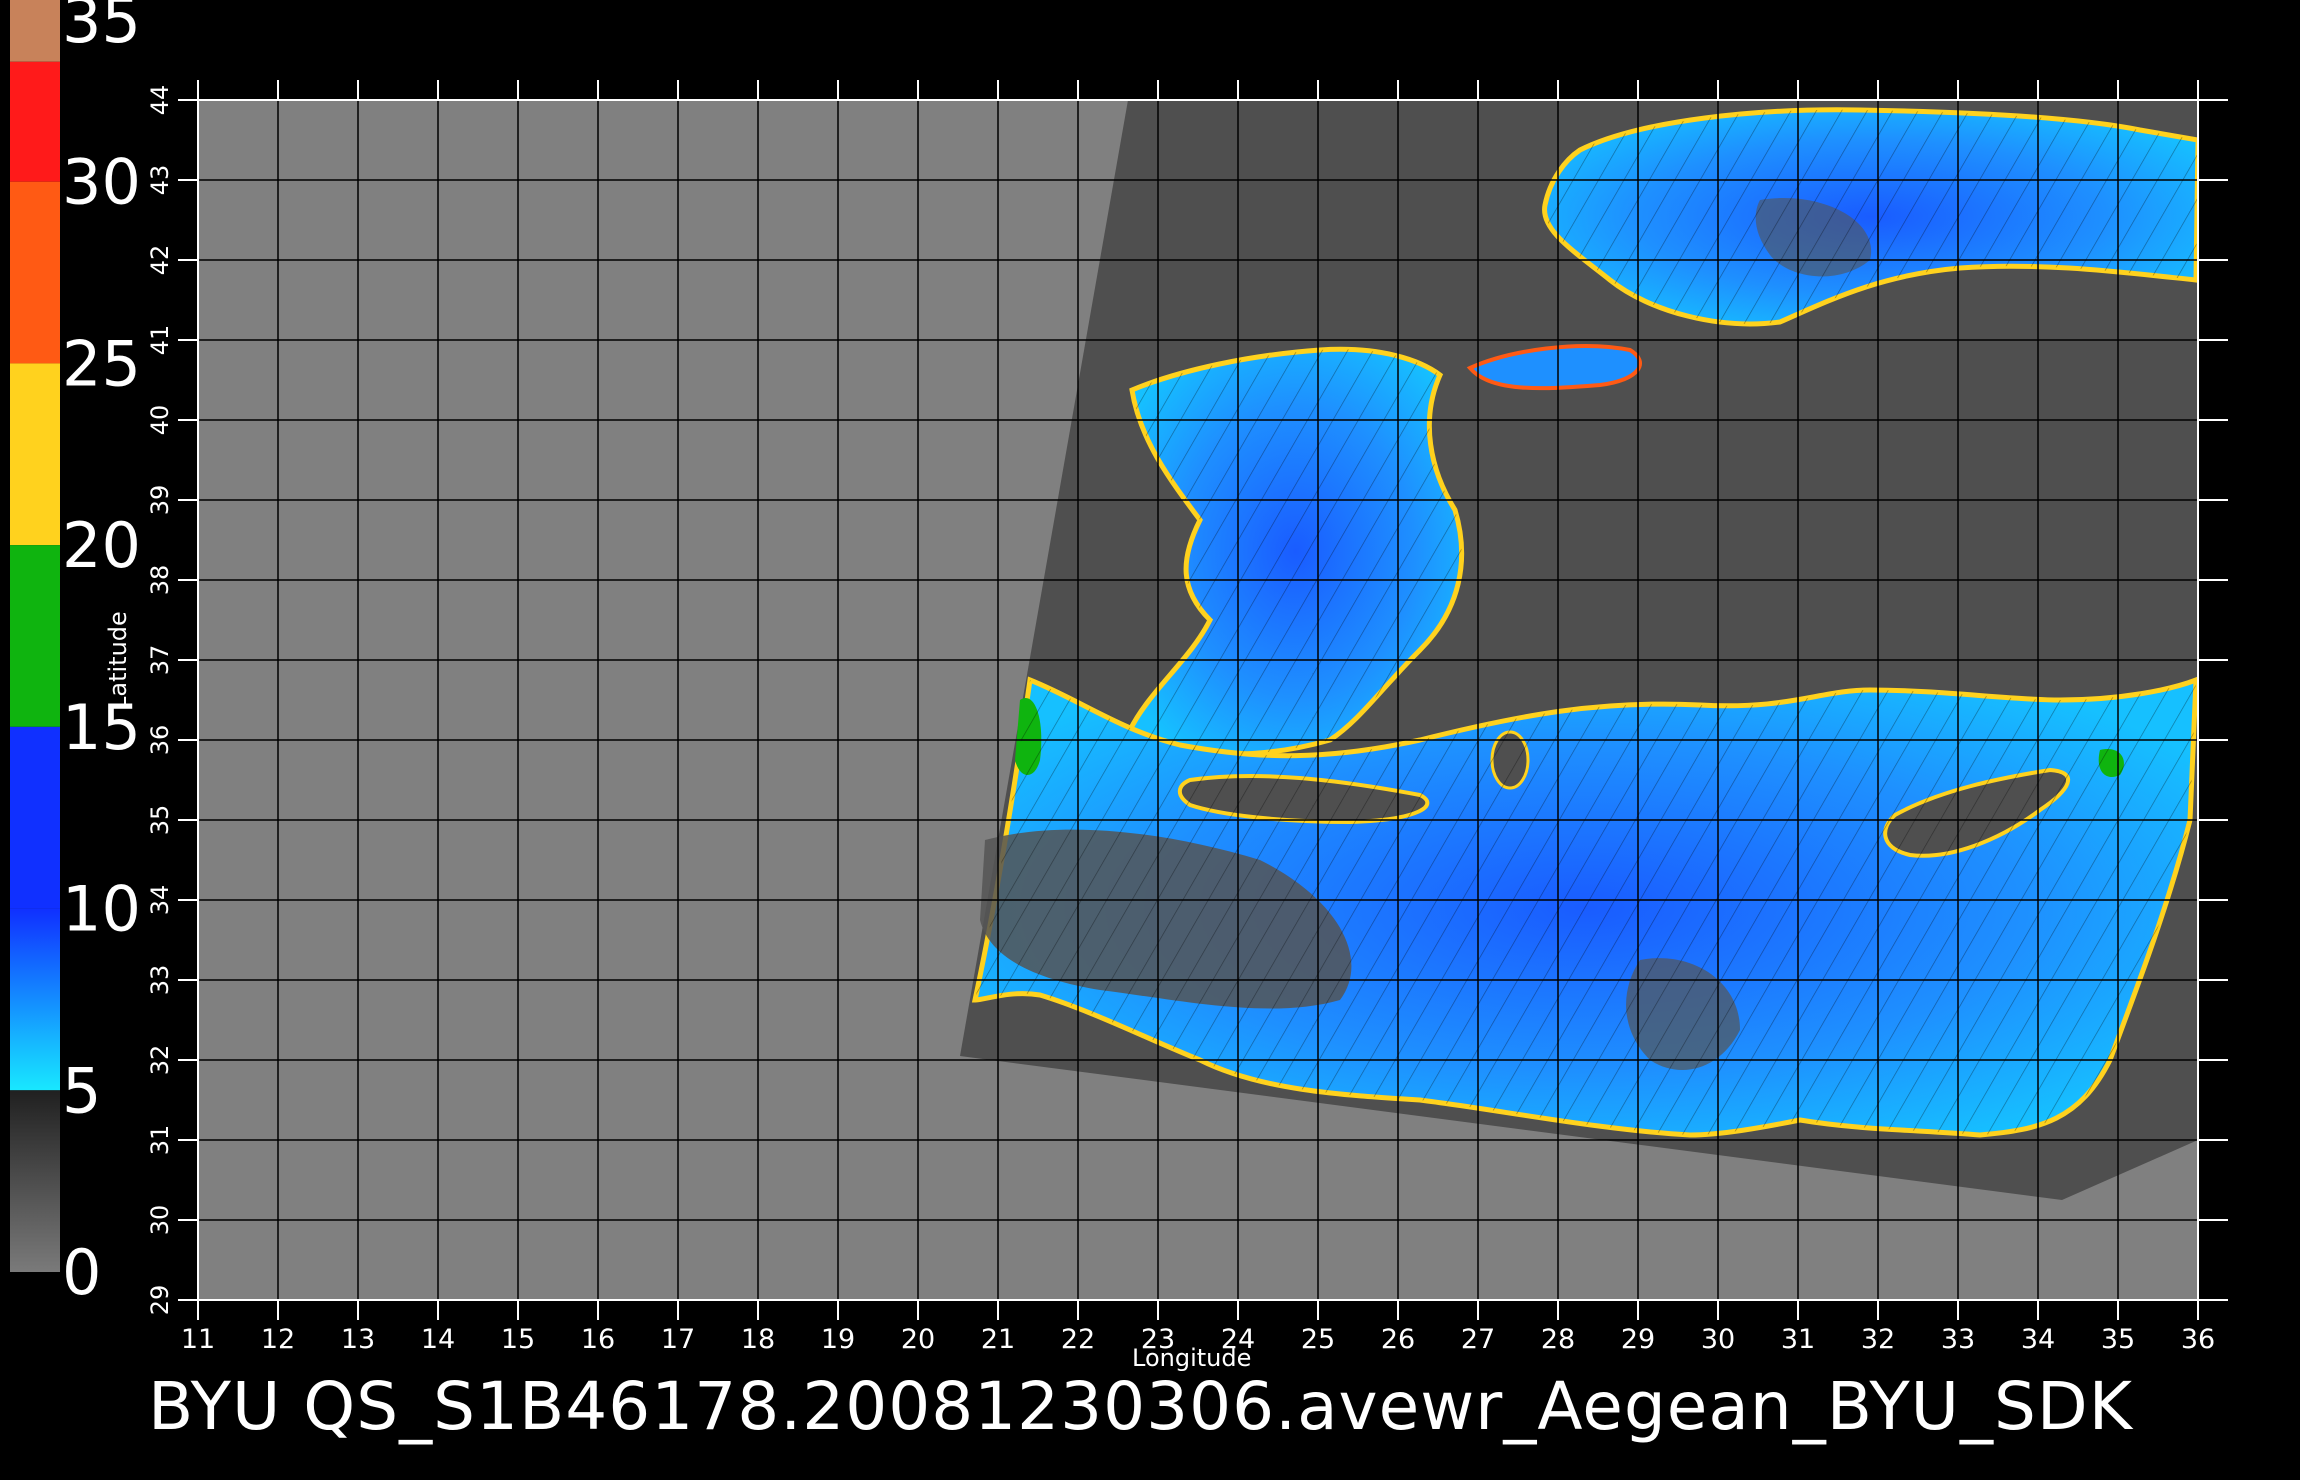 Image resolution: width=2300 pixels, height=1480 pixels. What do you see at coordinates (1638, 1339) in the screenshot?
I see `x-tick-label: 29` at bounding box center [1638, 1339].